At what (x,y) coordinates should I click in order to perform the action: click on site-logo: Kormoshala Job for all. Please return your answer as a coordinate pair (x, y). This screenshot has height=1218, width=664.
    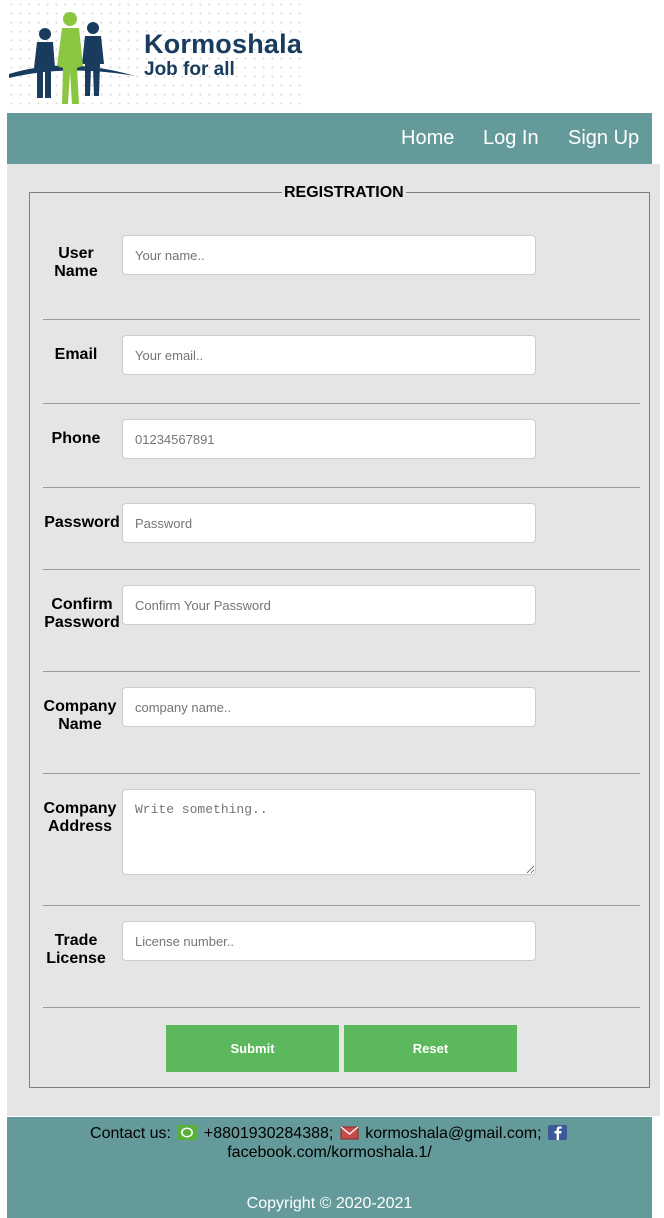
    Looking at the image, I should click on (157, 56).